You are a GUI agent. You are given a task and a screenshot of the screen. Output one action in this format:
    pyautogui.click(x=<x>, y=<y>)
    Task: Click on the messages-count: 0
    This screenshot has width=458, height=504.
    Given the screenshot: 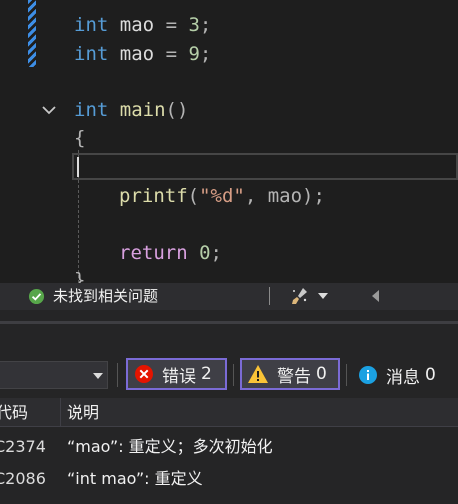 What is the action you would take?
    pyautogui.click(x=430, y=375)
    